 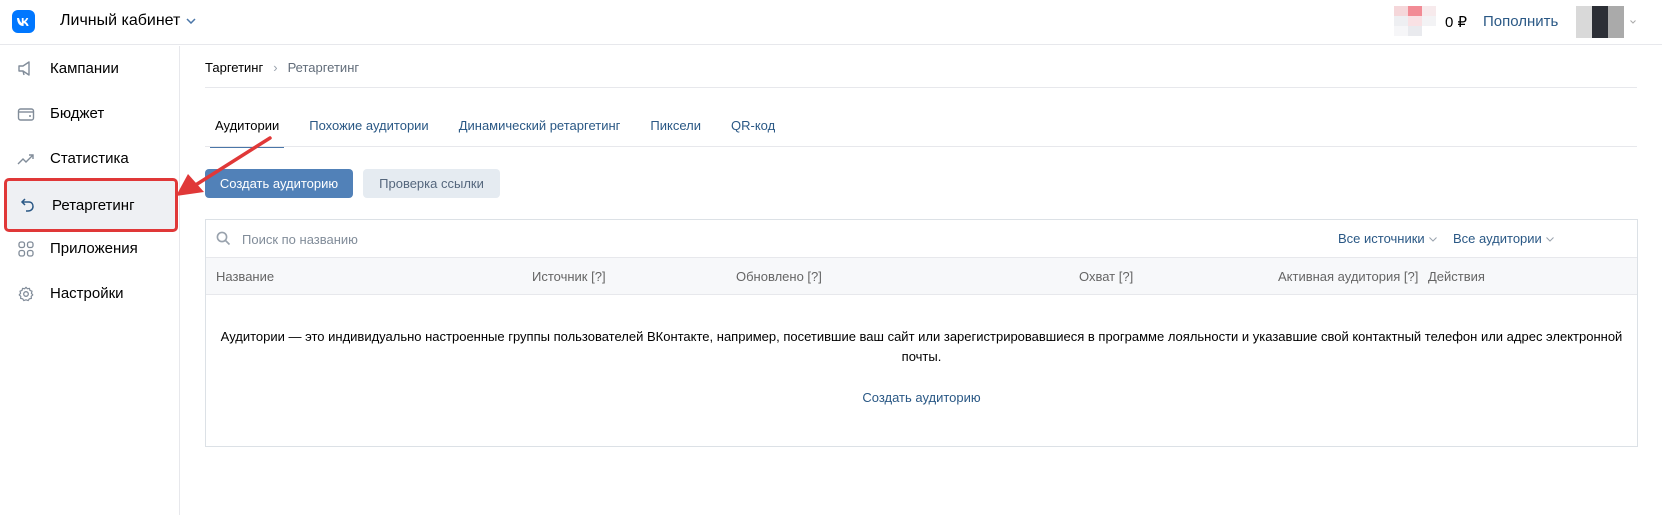 What do you see at coordinates (23, 21) in the screenshot?
I see `vk-logo-icon` at bounding box center [23, 21].